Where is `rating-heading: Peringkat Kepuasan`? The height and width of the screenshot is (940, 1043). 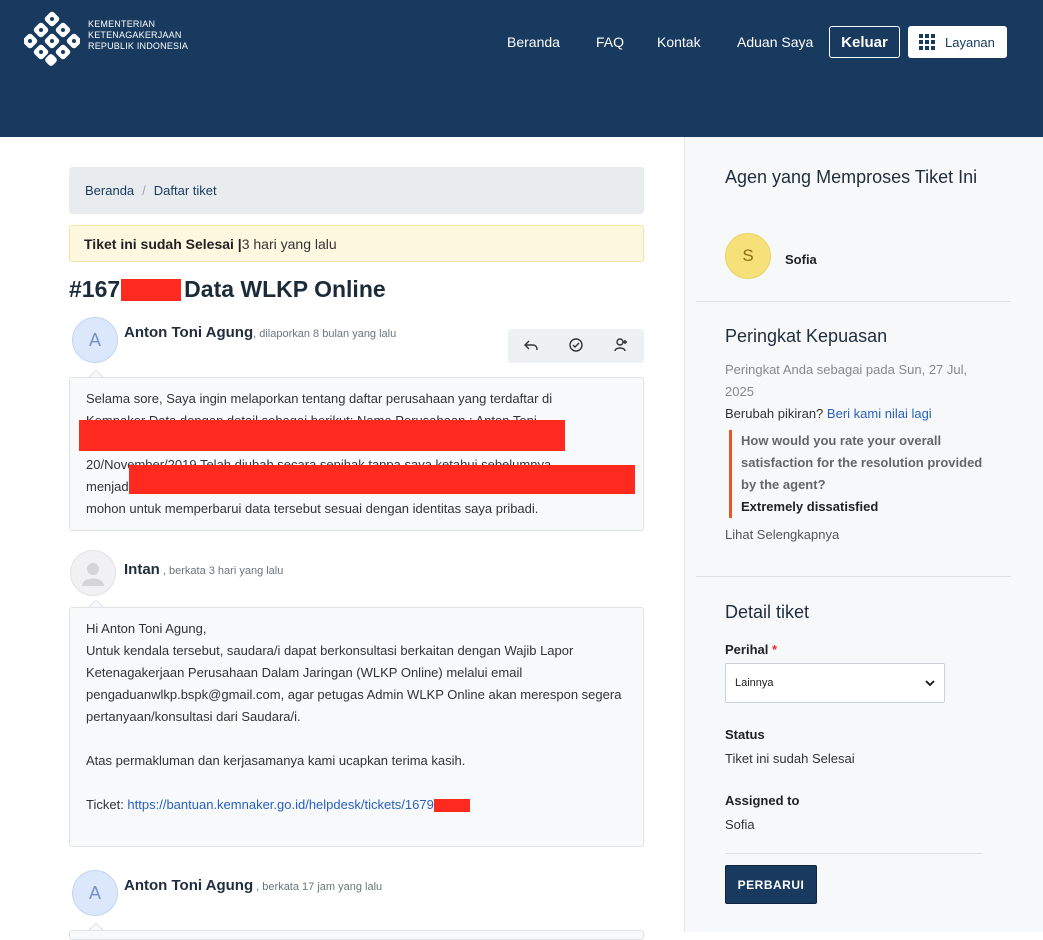
rating-heading: Peringkat Kepuasan is located at coordinates (806, 336).